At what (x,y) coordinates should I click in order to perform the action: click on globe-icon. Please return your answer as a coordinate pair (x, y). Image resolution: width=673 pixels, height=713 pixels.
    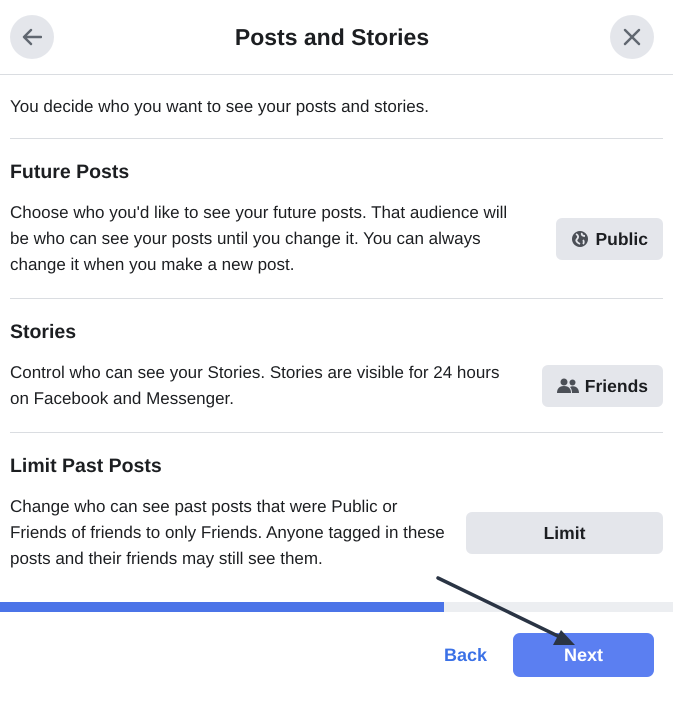
    Looking at the image, I should click on (580, 239).